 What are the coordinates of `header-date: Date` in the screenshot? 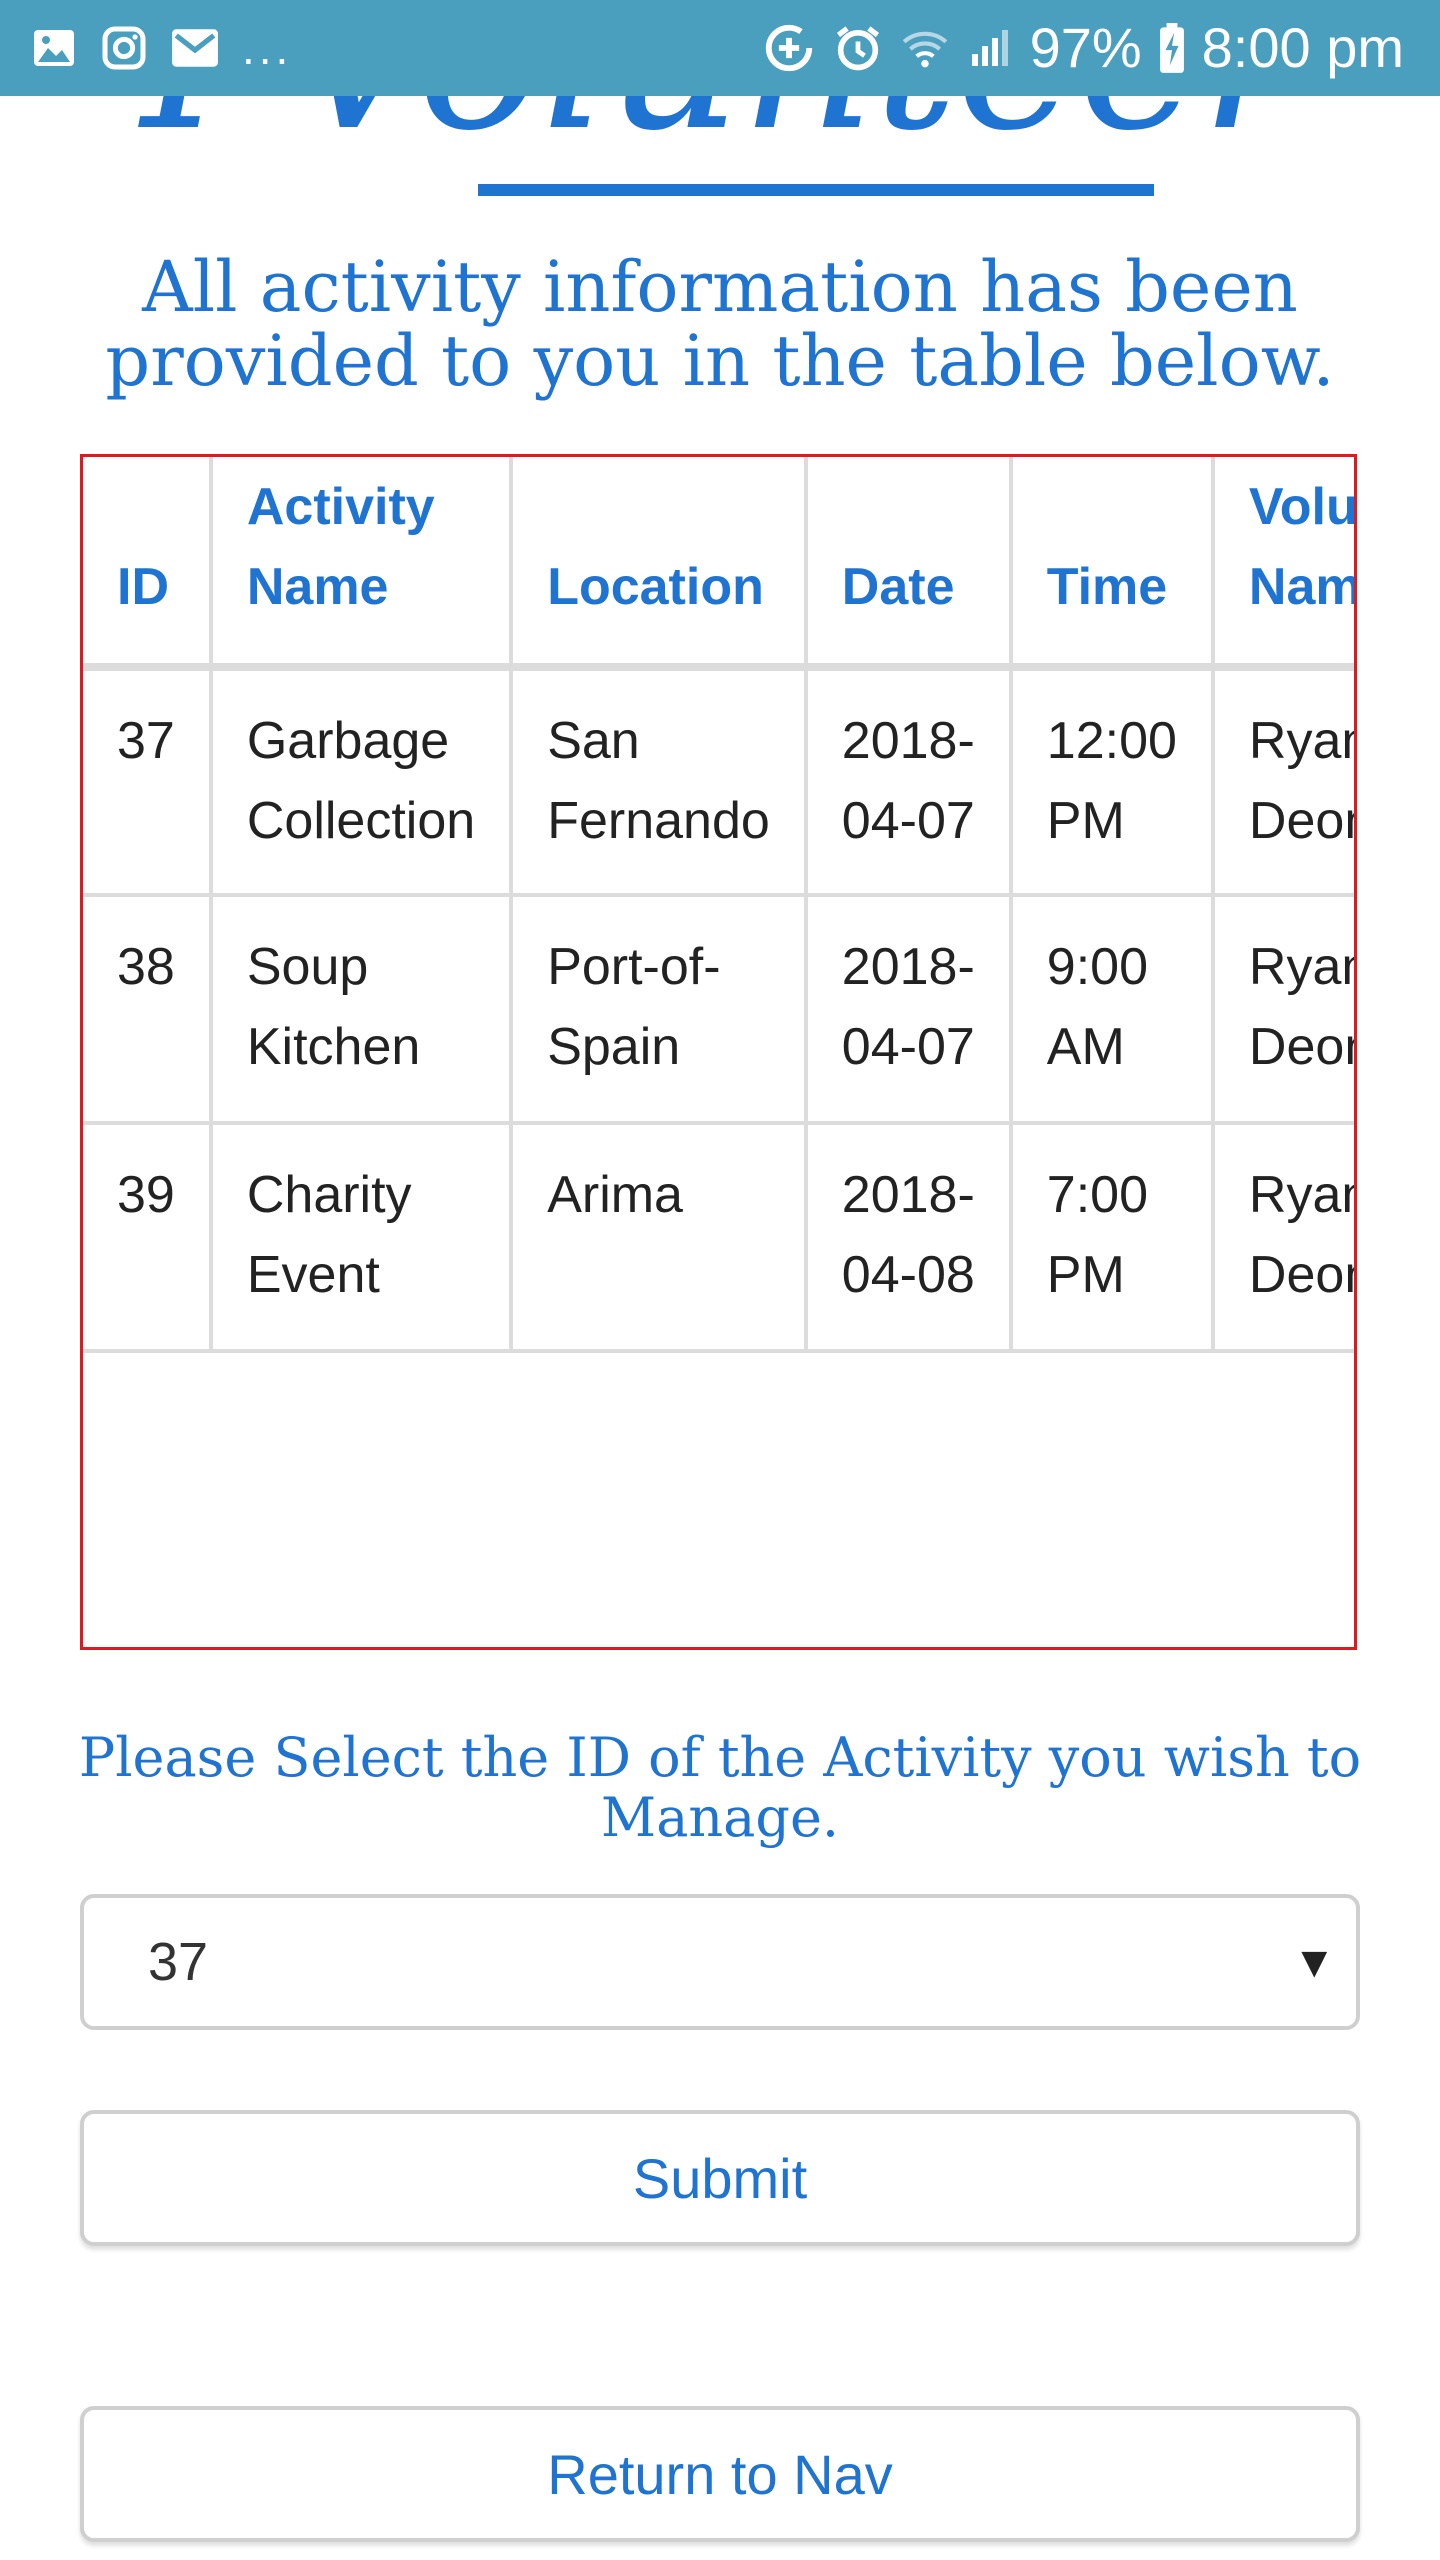 It's located at (908, 564).